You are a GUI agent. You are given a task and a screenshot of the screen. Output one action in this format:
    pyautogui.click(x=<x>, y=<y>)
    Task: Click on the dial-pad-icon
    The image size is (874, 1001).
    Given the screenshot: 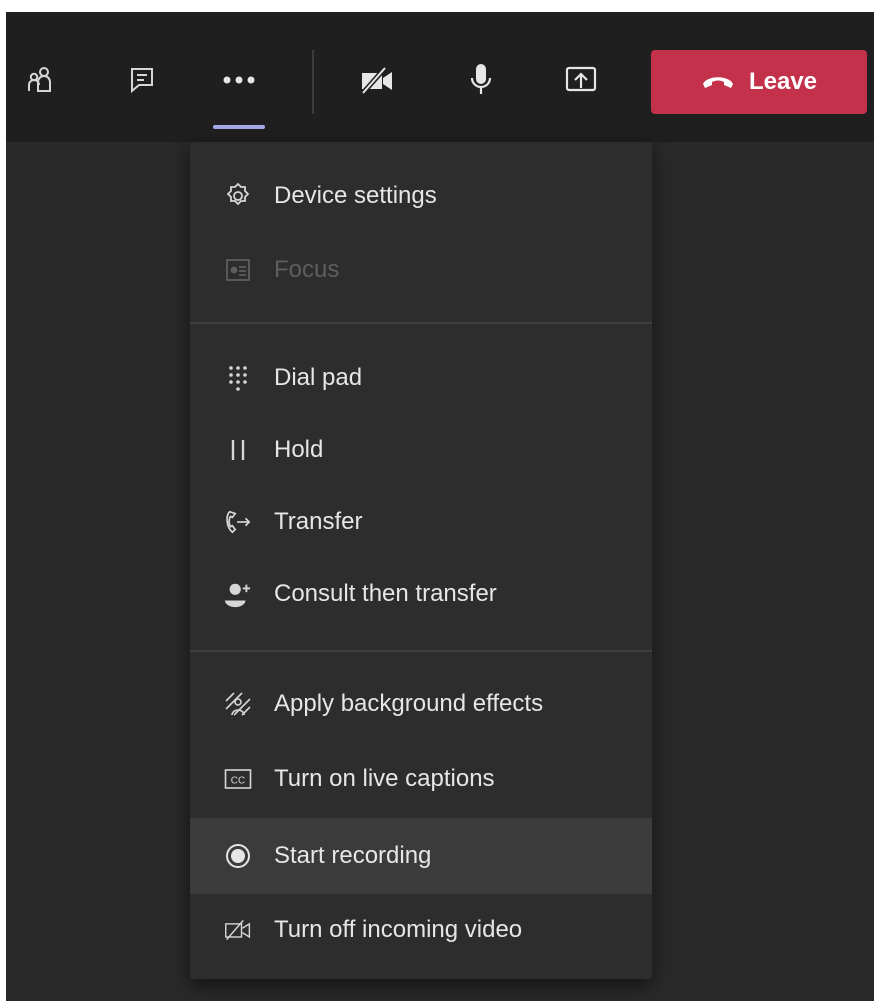 What is the action you would take?
    pyautogui.click(x=238, y=378)
    